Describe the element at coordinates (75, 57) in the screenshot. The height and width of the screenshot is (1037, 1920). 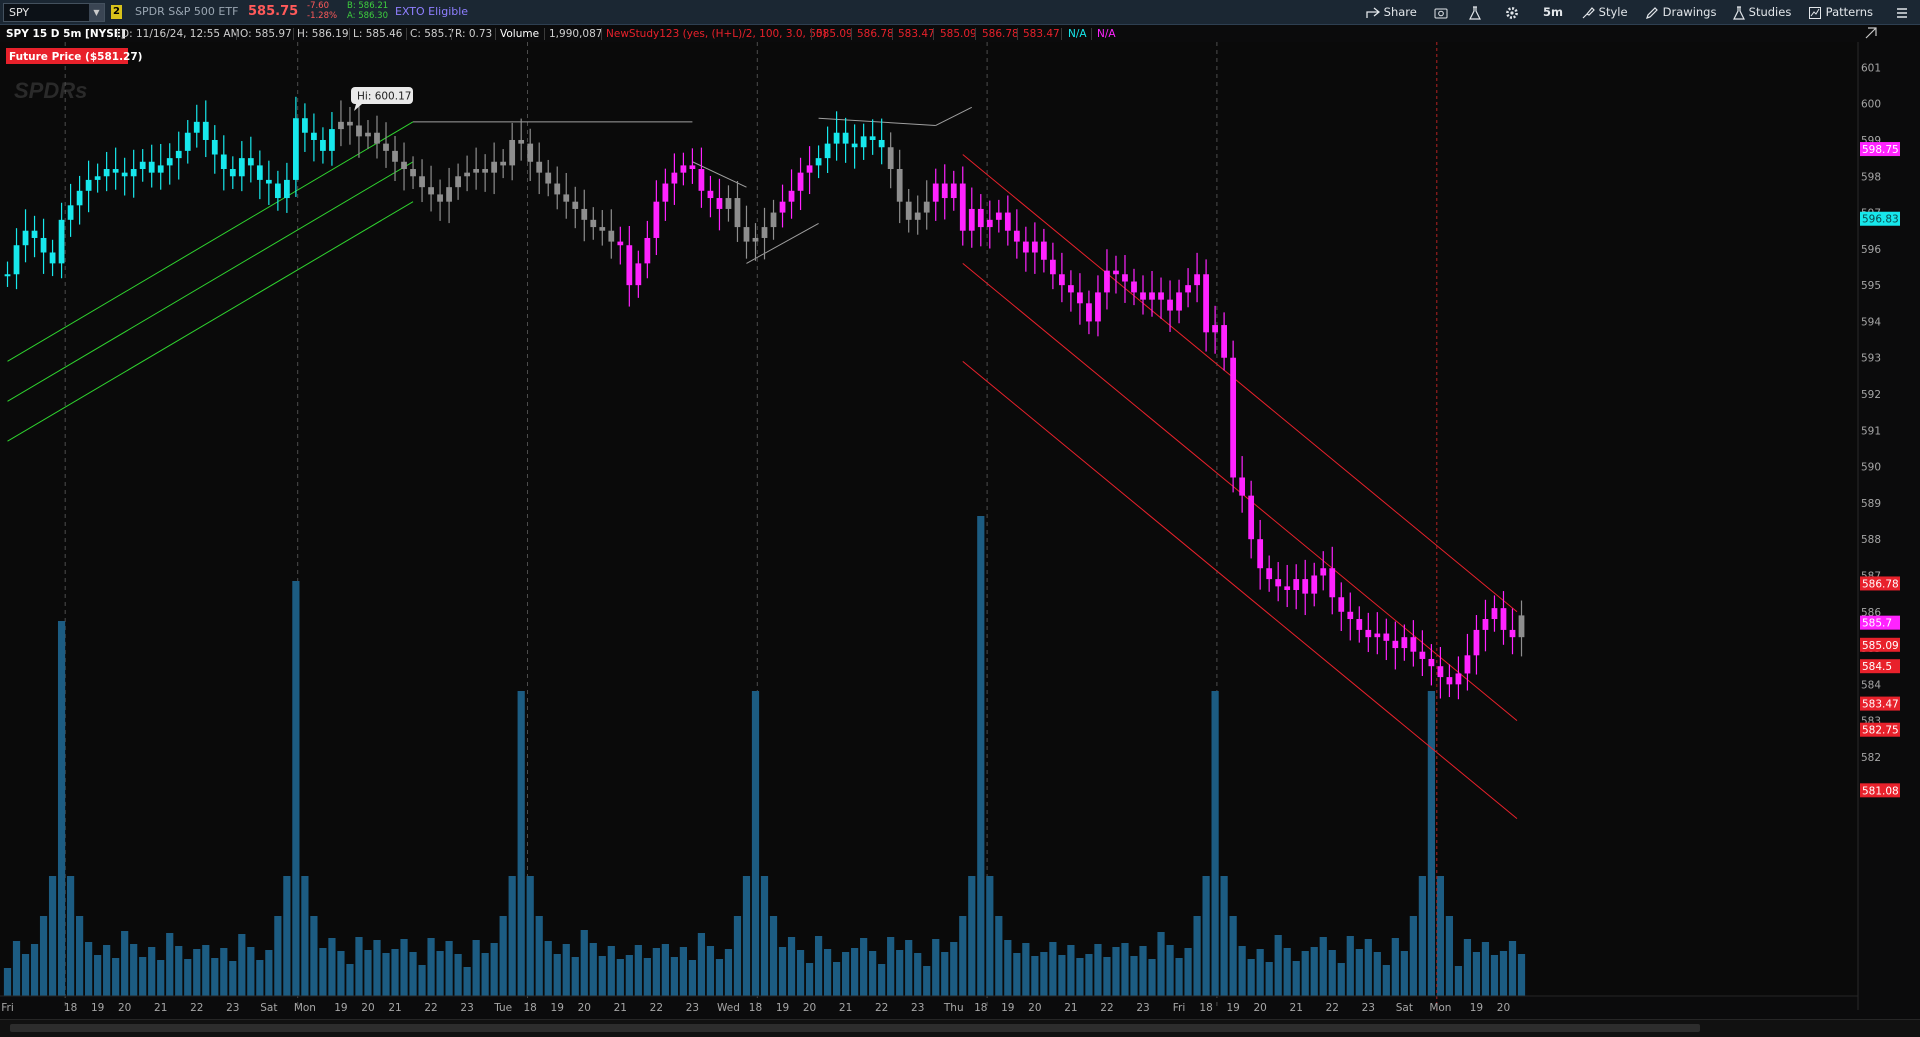
I see `future-price-text: Future Price ($581.27)` at that location.